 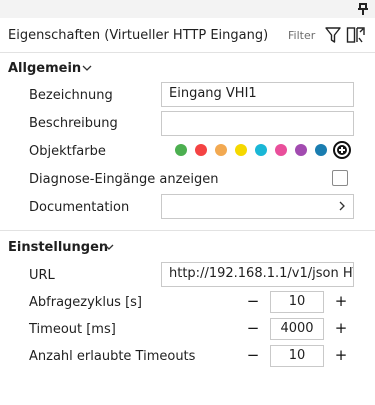 I want to click on section-settings-heading: Einstellungen, so click(x=58, y=247).